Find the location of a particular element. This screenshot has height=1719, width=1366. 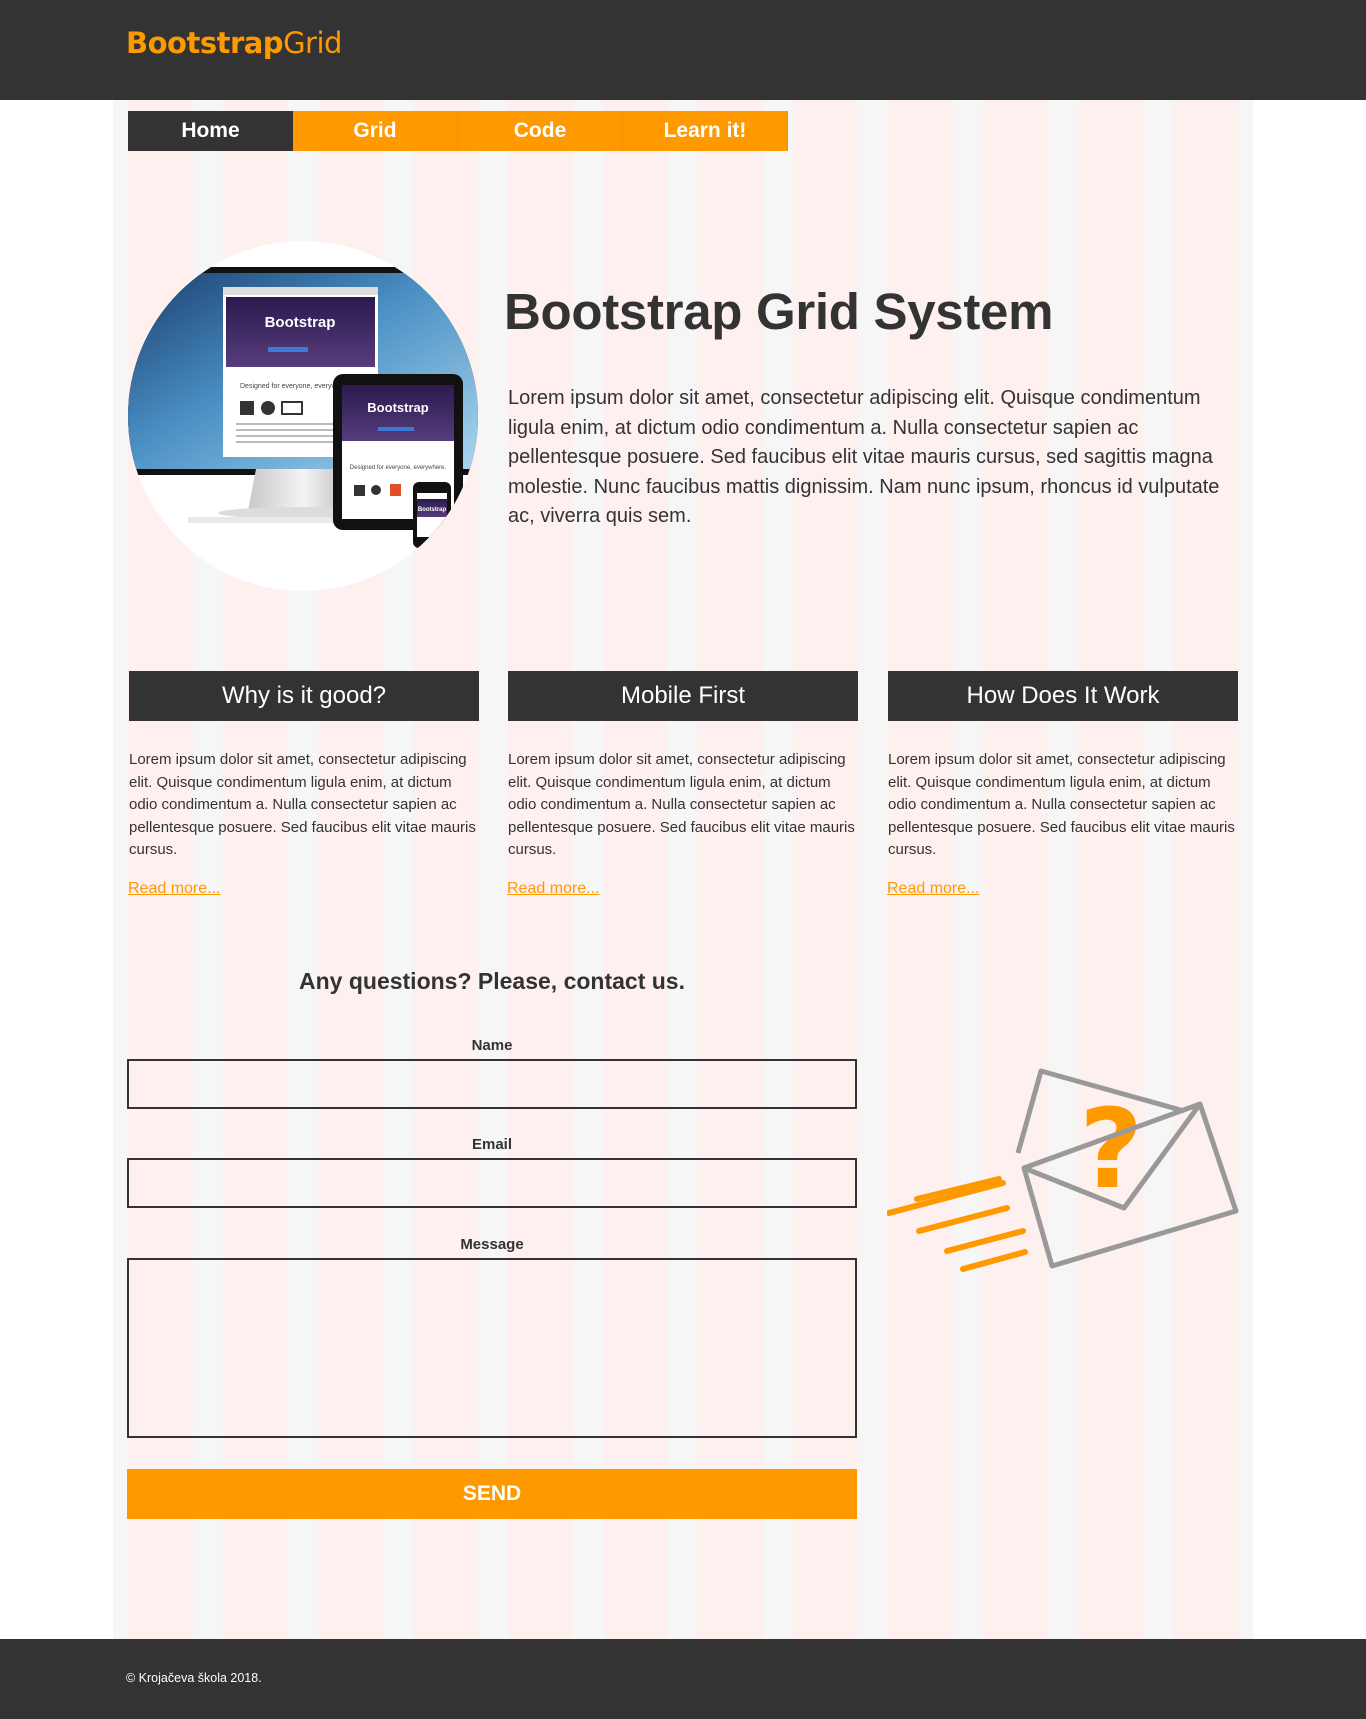

main-nav: Home Grid Code Learn it! is located at coordinates (458, 131).